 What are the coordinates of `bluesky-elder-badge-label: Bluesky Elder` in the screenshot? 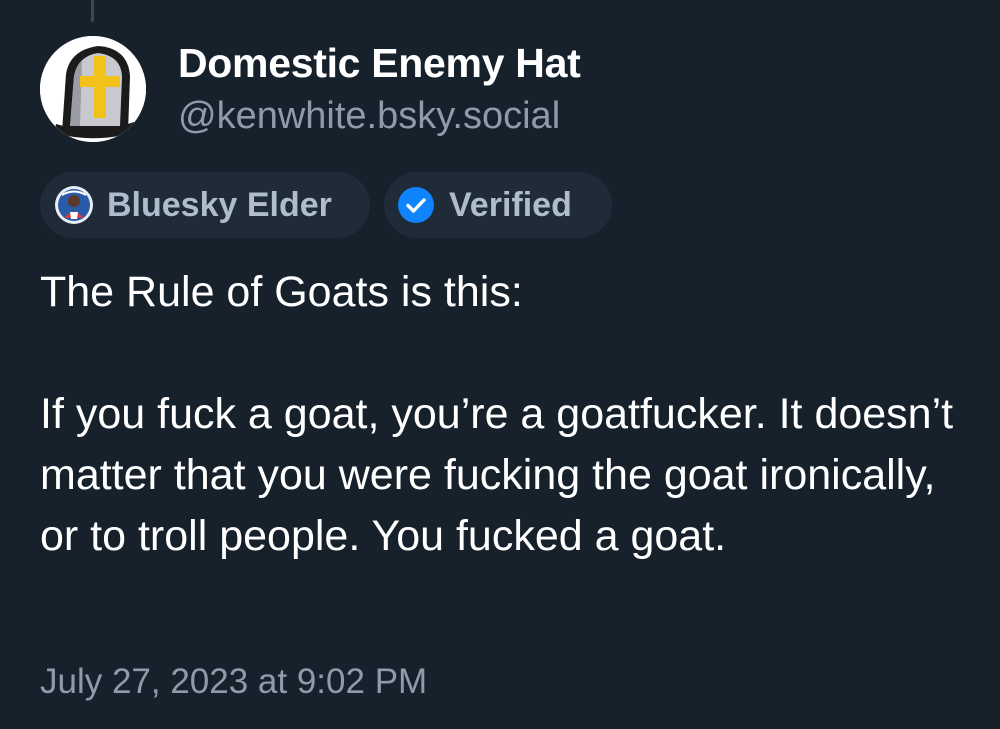 It's located at (219, 204).